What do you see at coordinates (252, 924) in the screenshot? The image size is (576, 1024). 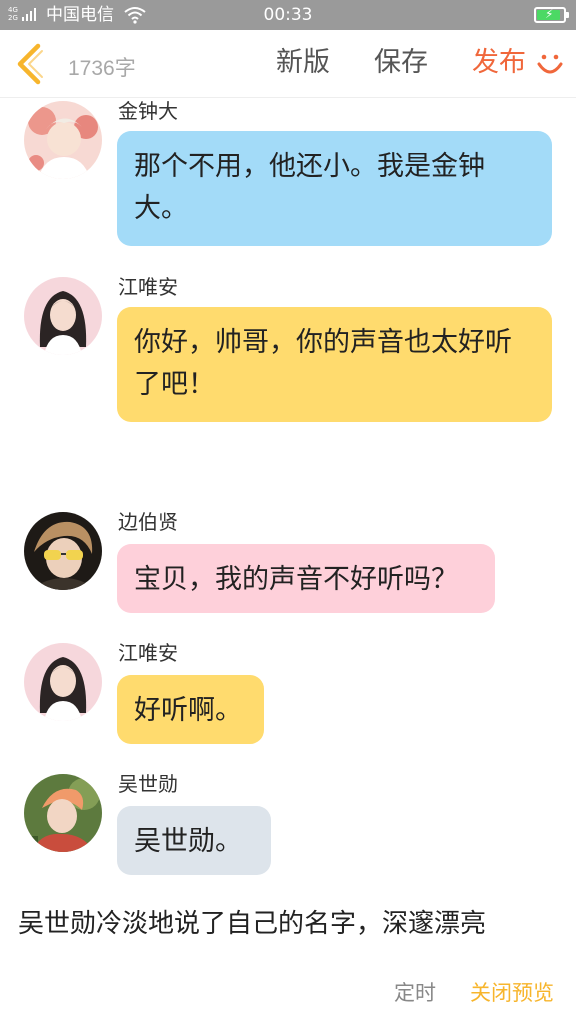 I see `narration-line: 吴世勋冷淡地说了自己的名字，深邃漂亮` at bounding box center [252, 924].